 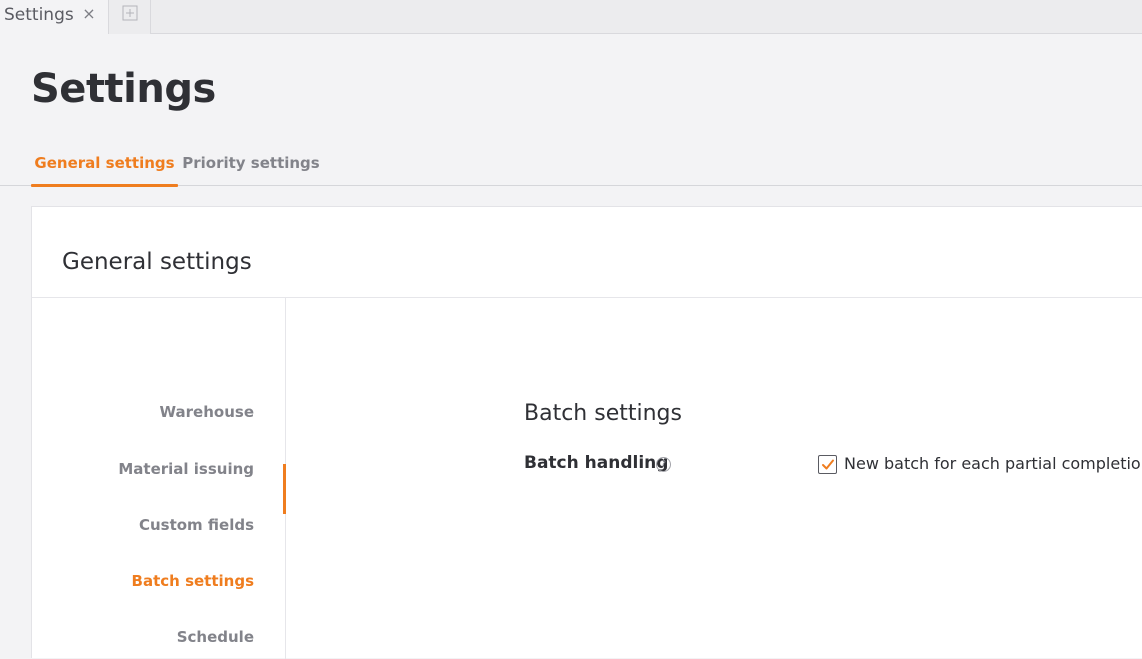 I want to click on new-batch-checkbox, so click(x=827, y=464).